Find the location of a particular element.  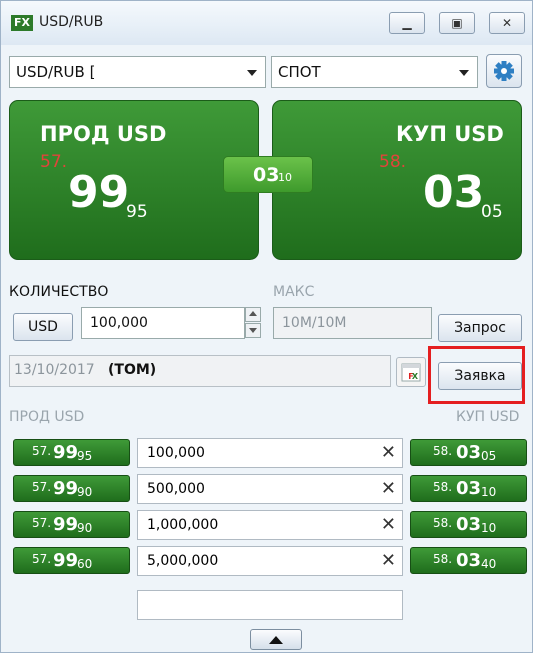

ladder-sell-button: 57. 99 60 is located at coordinates (71, 560).